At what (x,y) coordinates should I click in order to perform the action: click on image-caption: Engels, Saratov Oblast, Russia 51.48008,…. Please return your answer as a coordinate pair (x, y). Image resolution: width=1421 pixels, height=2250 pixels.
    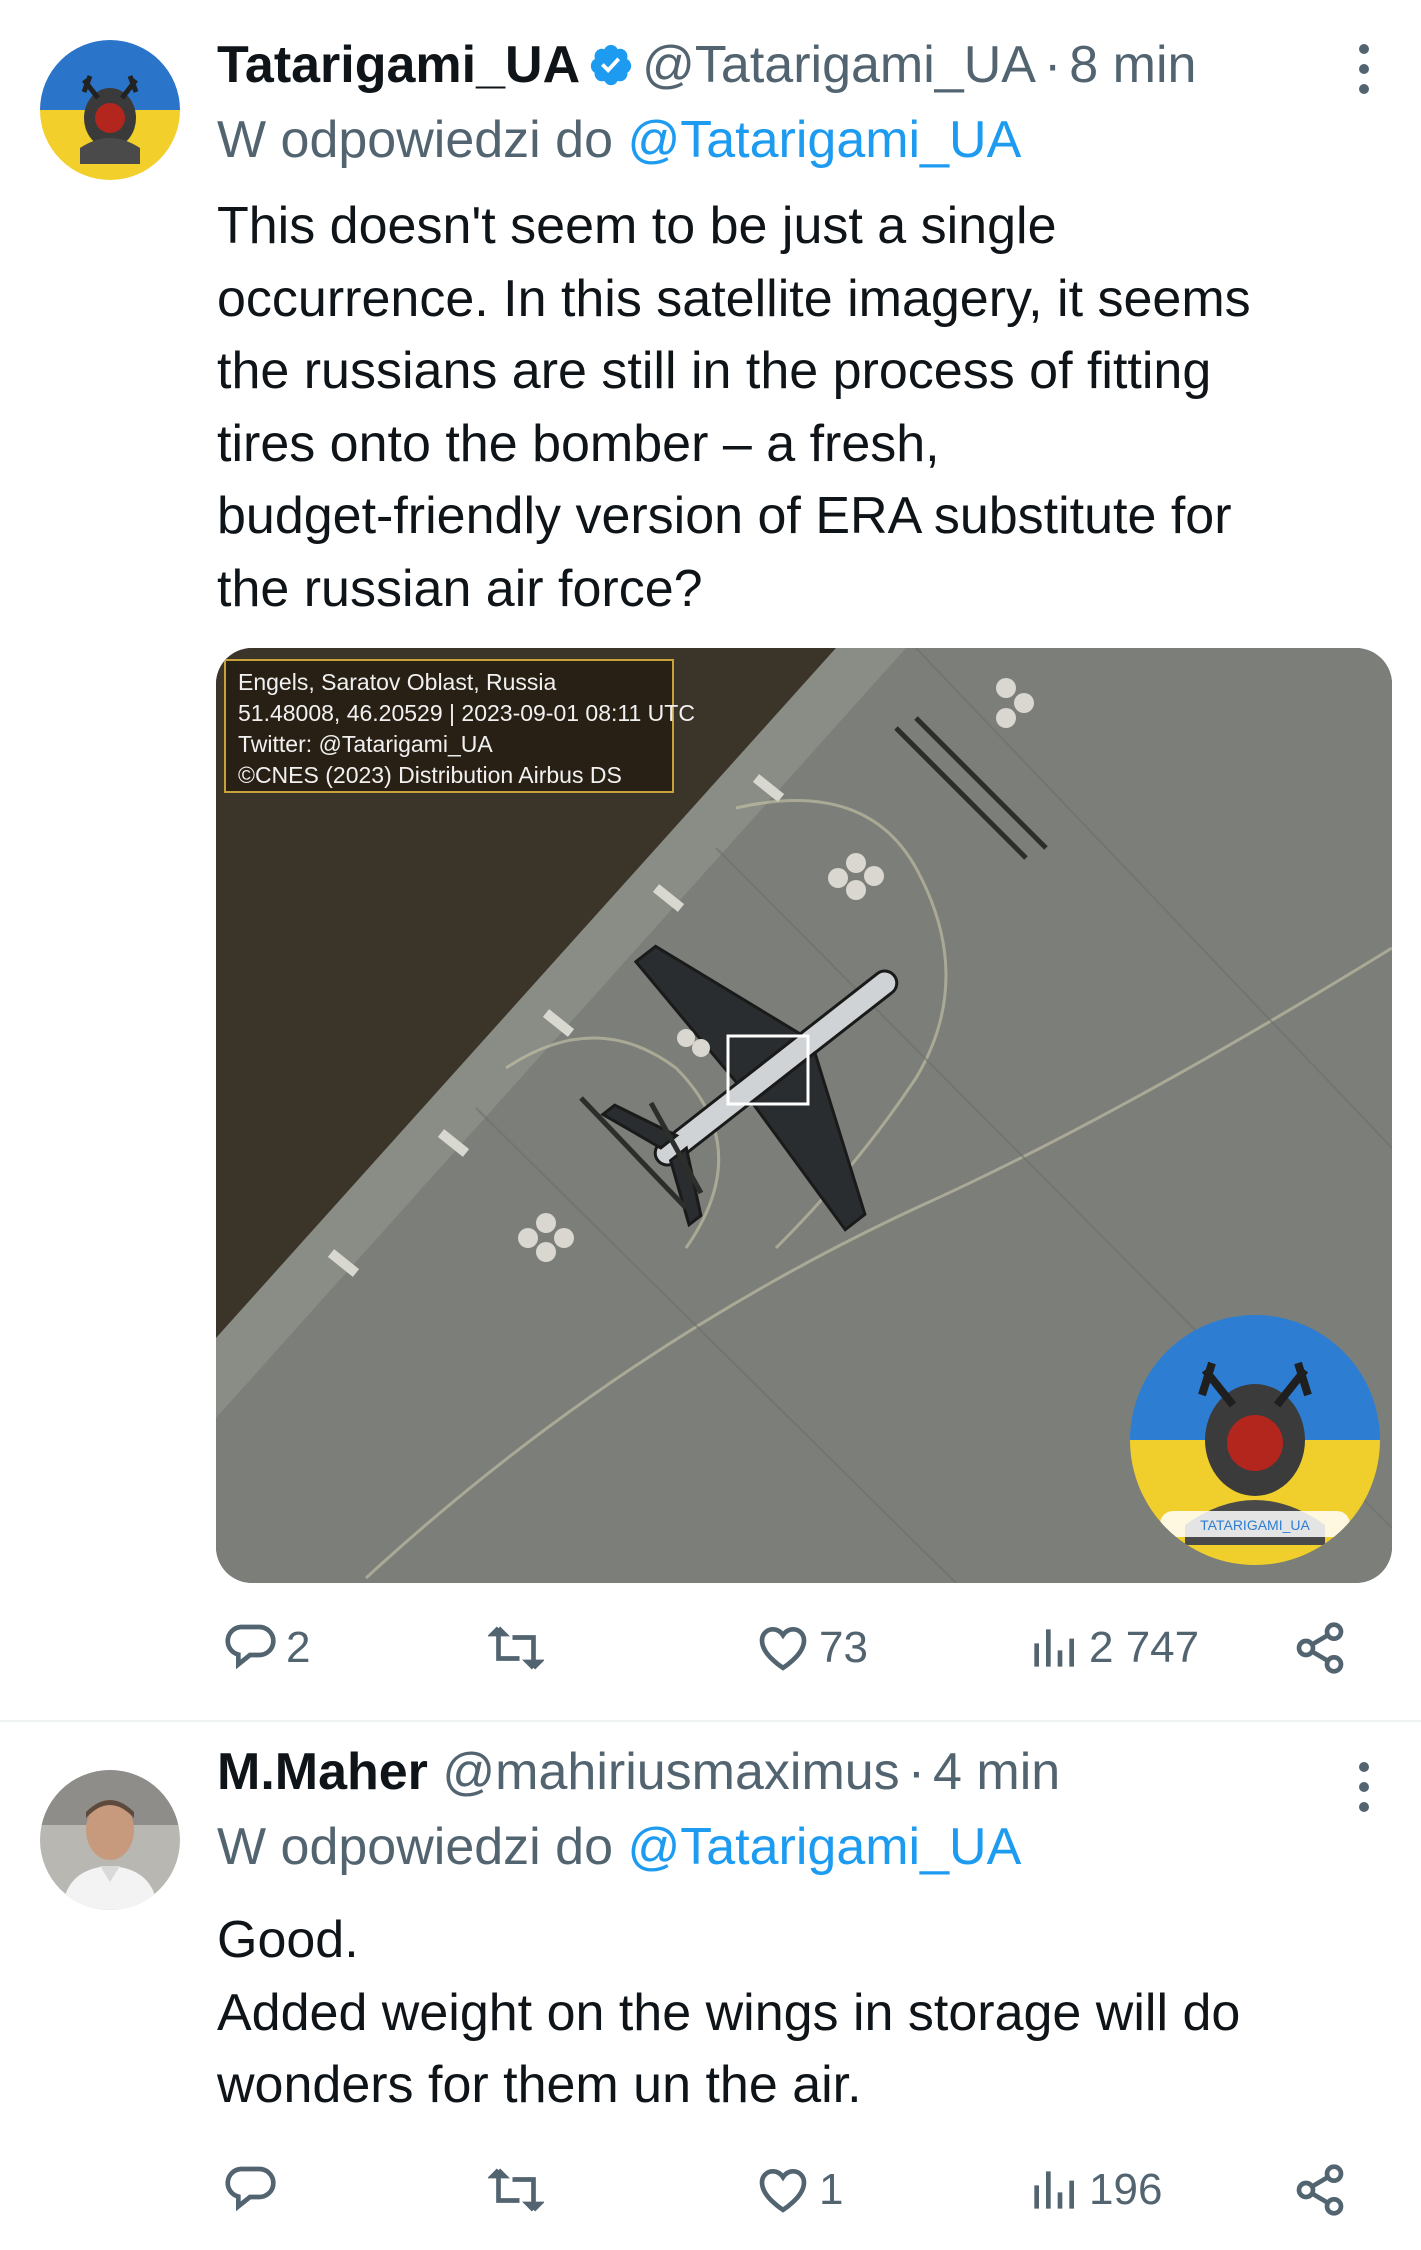
    Looking at the image, I should click on (459, 726).